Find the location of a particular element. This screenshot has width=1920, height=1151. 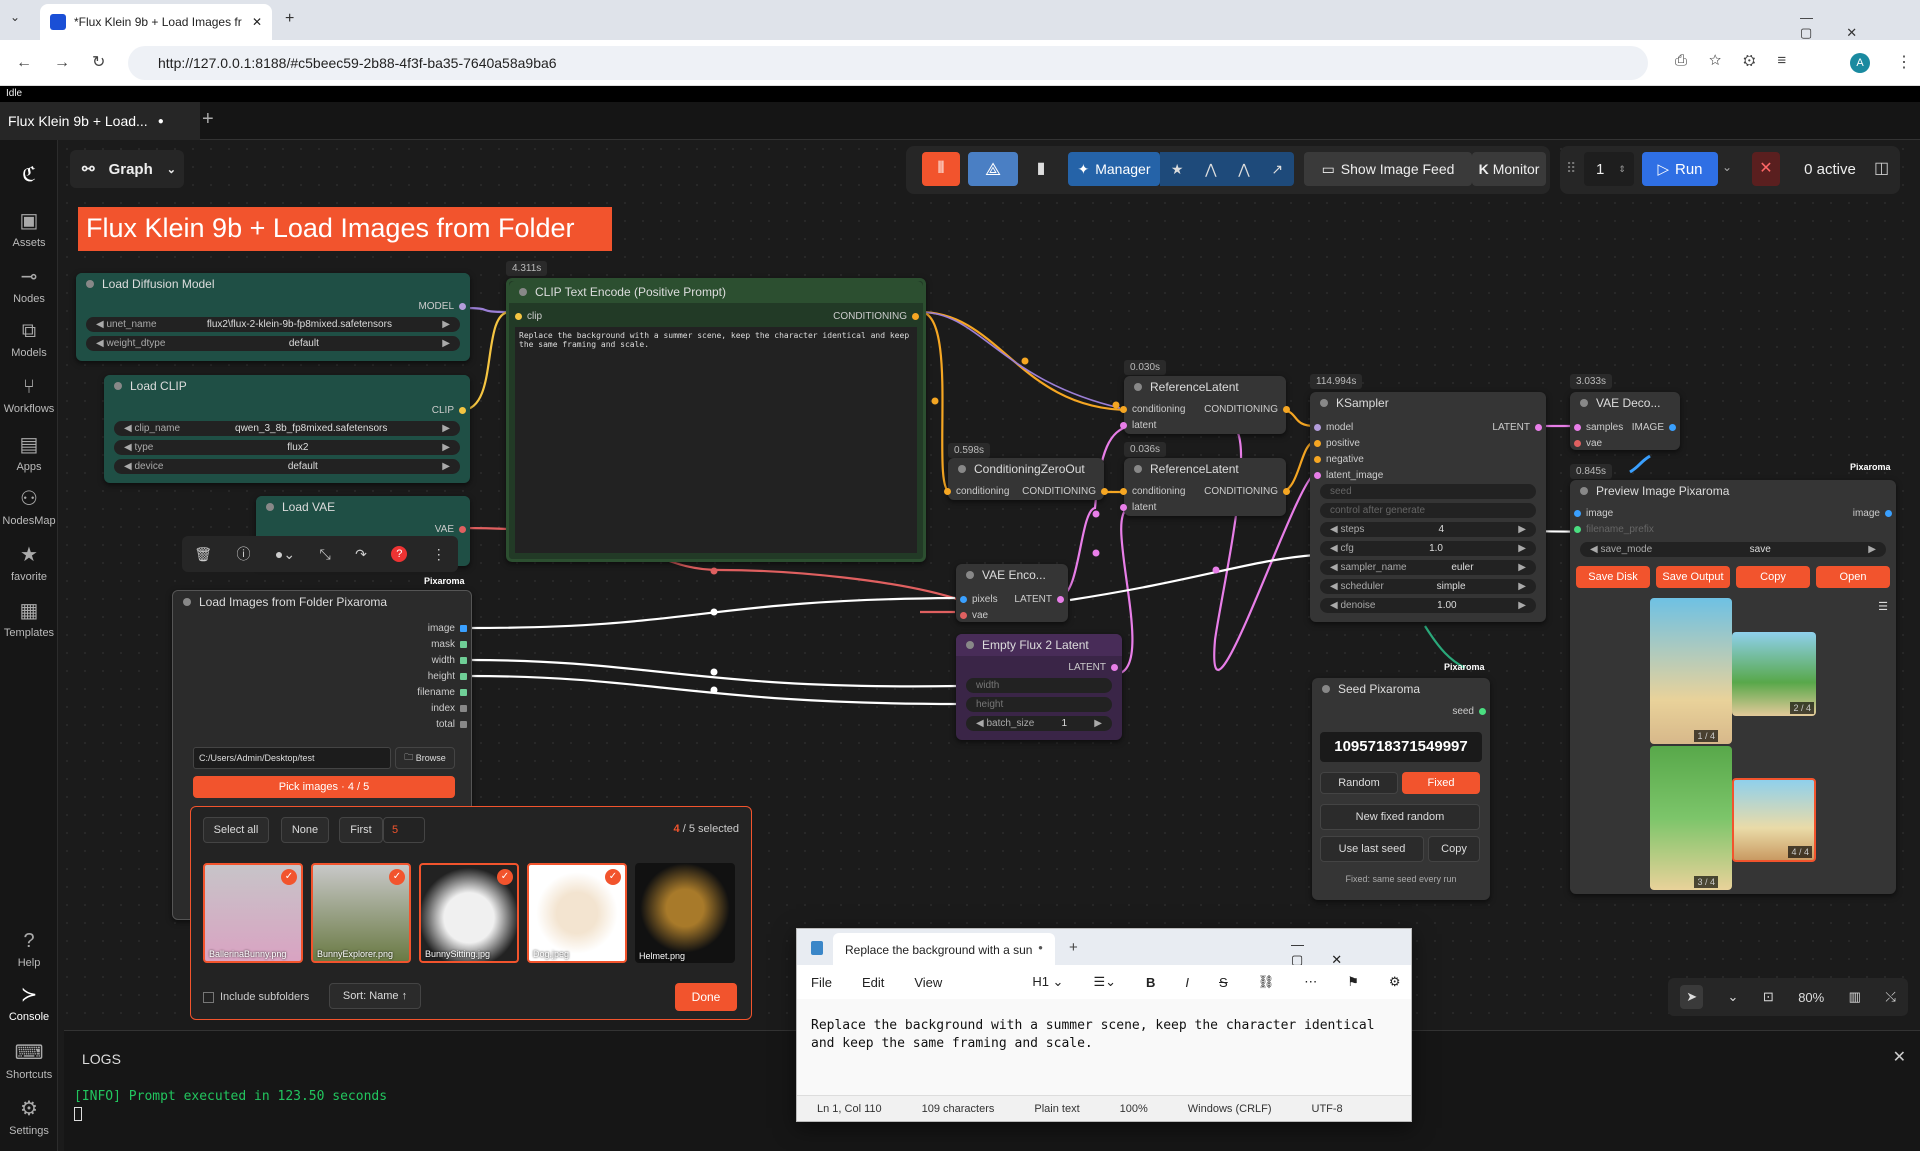

save-mode-widget: ◀ save_mode save ▶ is located at coordinates (1733, 549).